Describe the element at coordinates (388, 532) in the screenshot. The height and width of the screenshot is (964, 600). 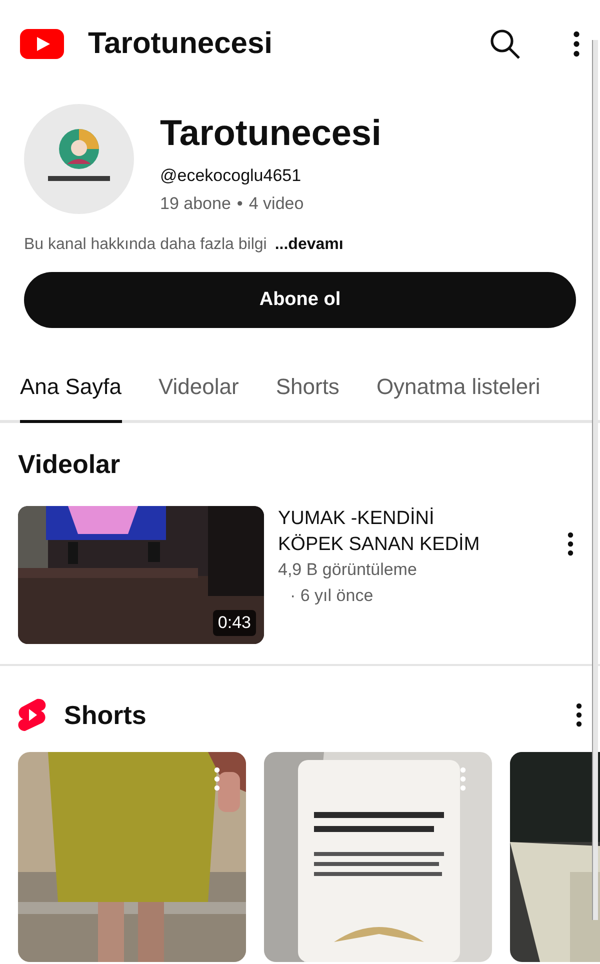
I see `video-title: YUMAK -KENDİNİ KÖPEK SANAN KEDİM` at that location.